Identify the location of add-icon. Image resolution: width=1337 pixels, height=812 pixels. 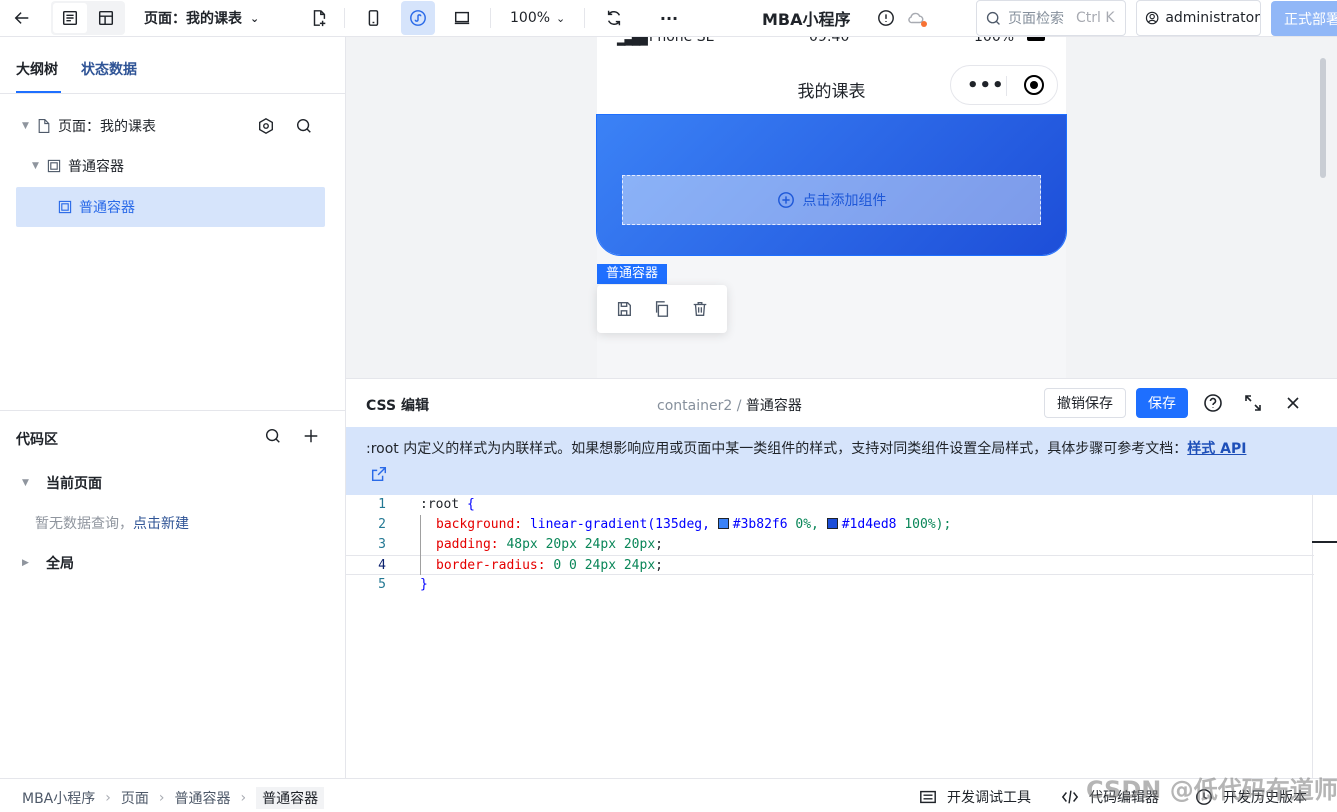
(311, 436).